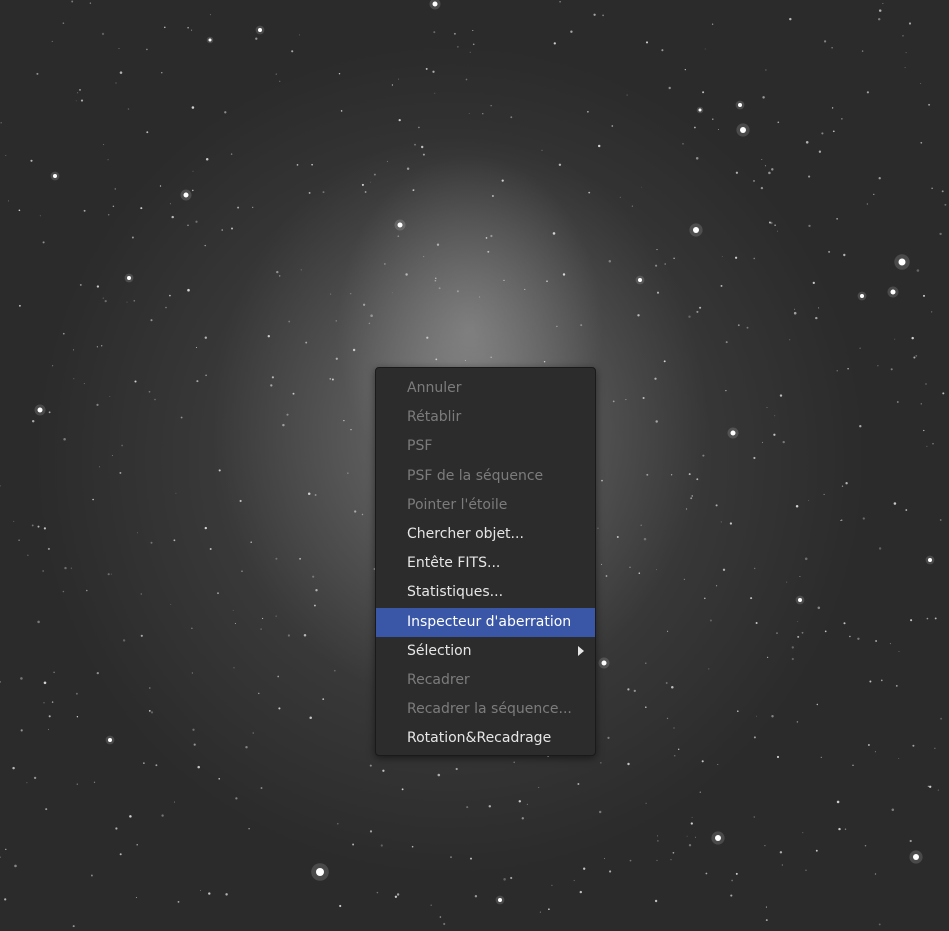 Image resolution: width=949 pixels, height=931 pixels. What do you see at coordinates (439, 650) in the screenshot?
I see `menu-item-selection-label: Sélection` at bounding box center [439, 650].